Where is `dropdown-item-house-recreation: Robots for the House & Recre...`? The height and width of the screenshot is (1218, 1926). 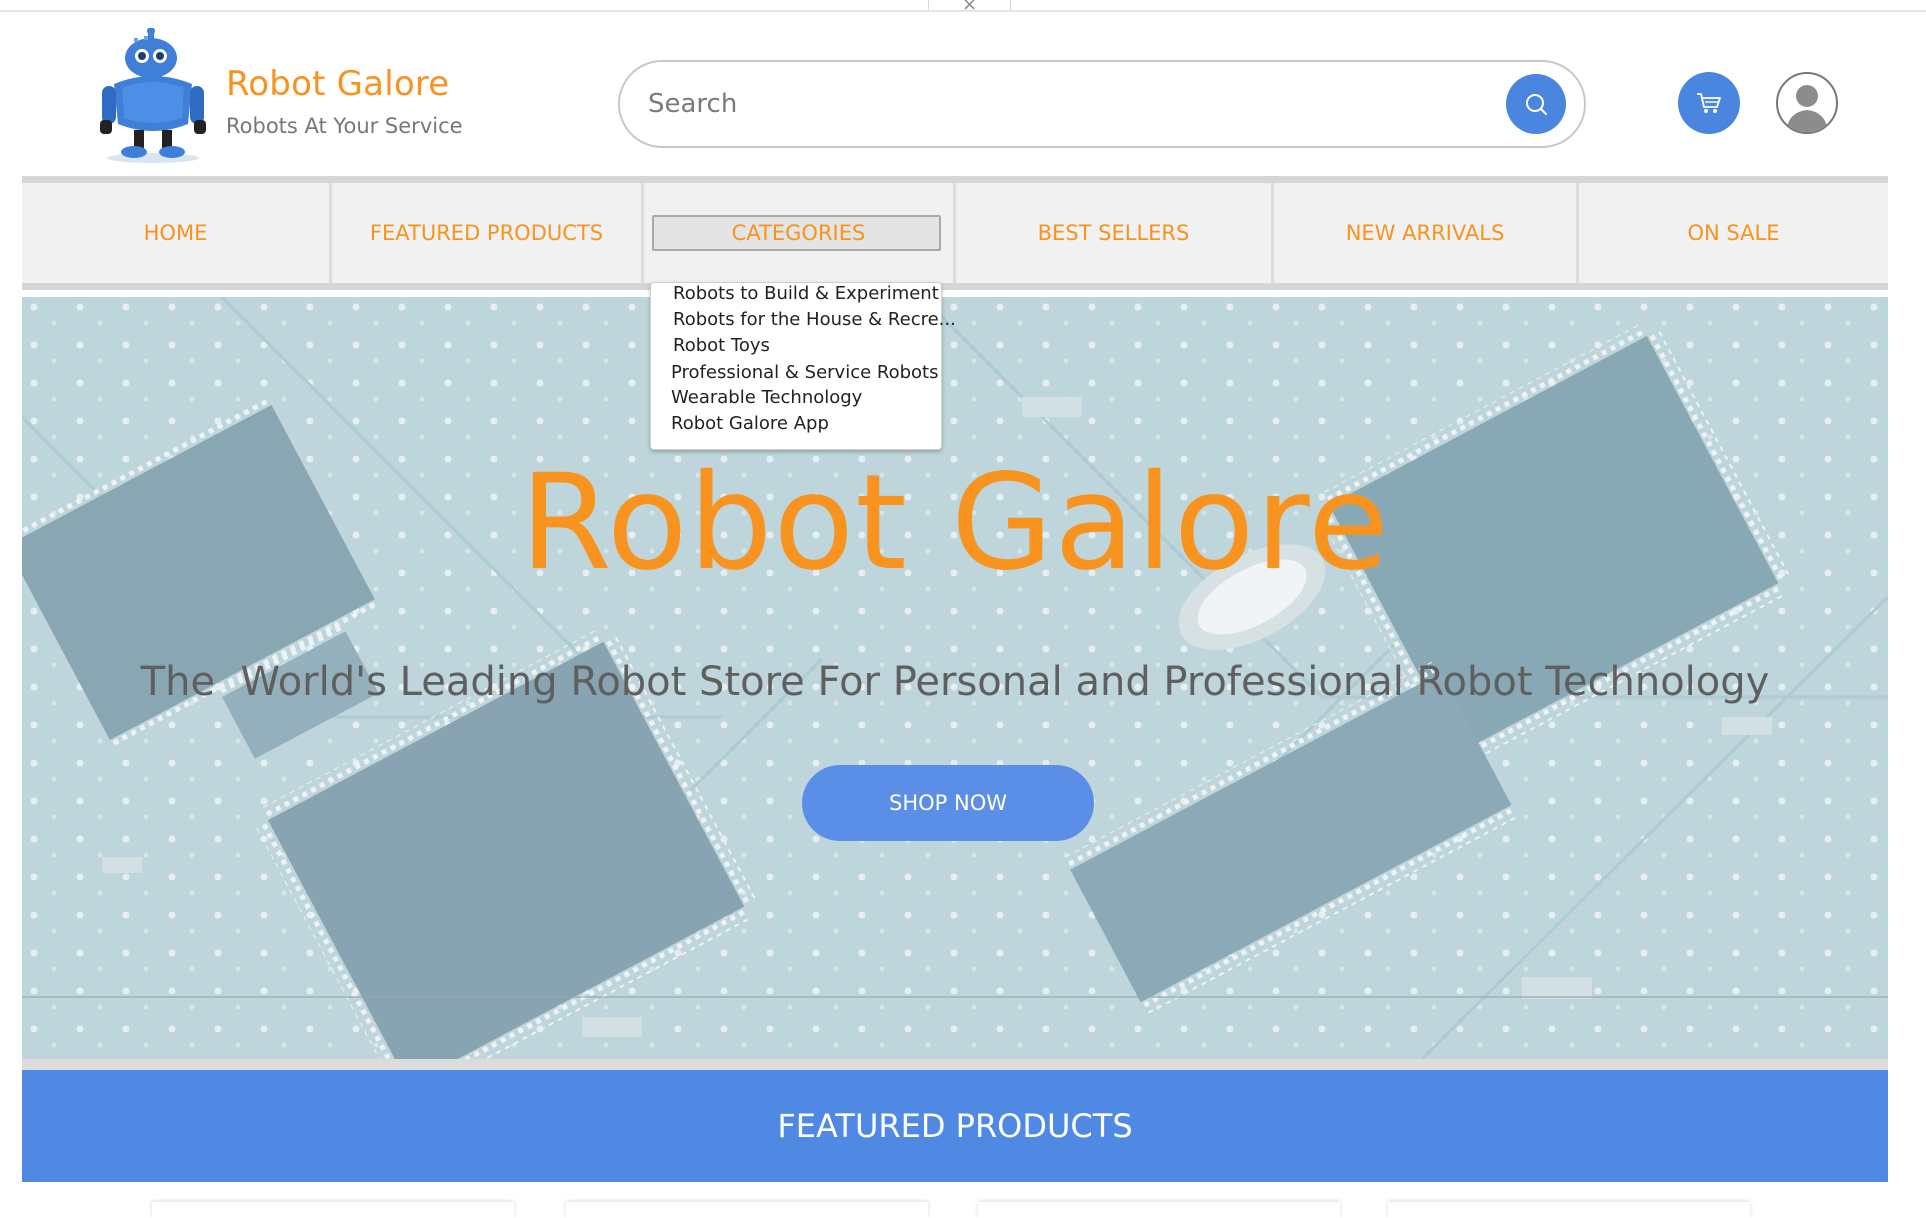
dropdown-item-house-recreation: Robots for the House & Recre... is located at coordinates (814, 319).